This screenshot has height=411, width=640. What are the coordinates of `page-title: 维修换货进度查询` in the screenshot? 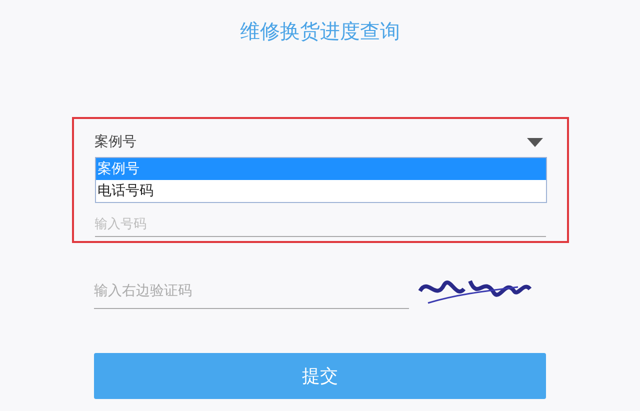 It's located at (320, 31).